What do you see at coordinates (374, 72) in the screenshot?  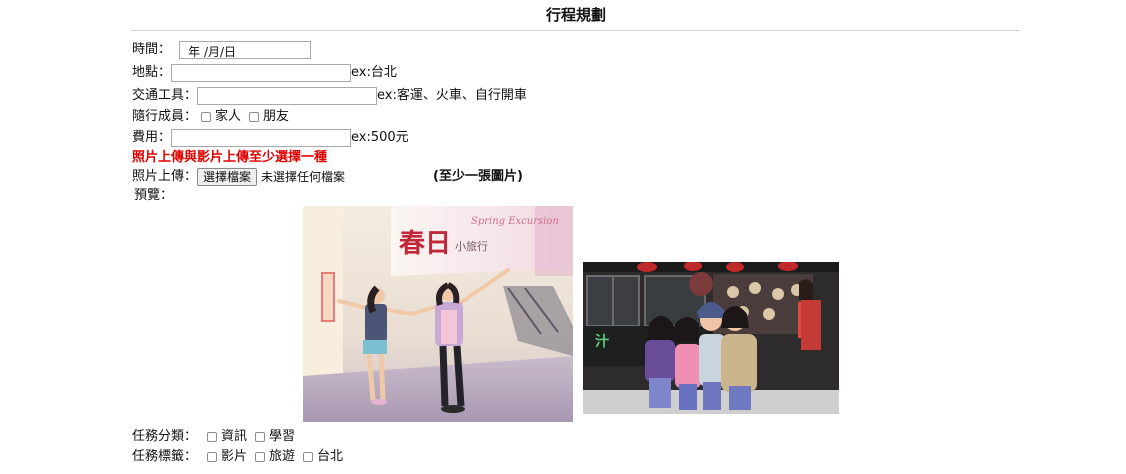 I see `location-hint: ex:台北` at bounding box center [374, 72].